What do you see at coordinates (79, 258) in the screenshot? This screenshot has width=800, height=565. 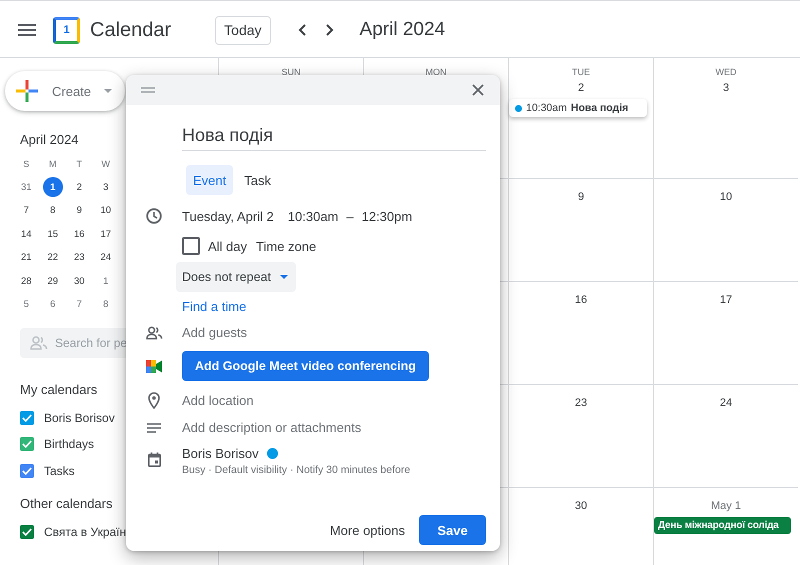 I see `mini-calendar-day: 23` at bounding box center [79, 258].